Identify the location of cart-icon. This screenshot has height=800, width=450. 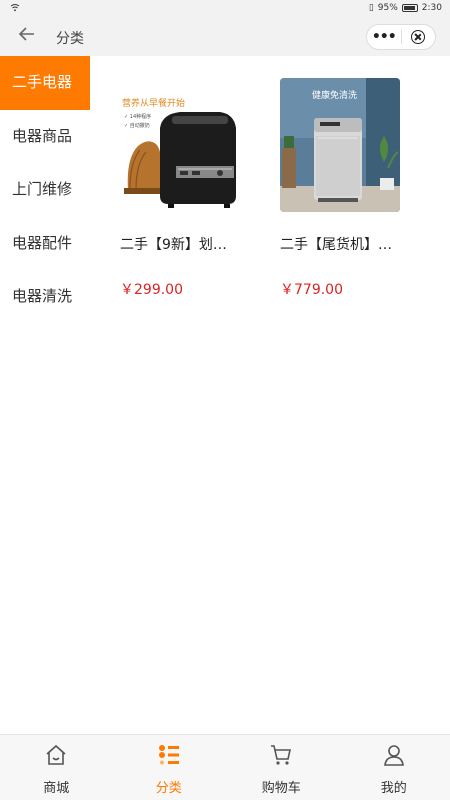
(281, 757).